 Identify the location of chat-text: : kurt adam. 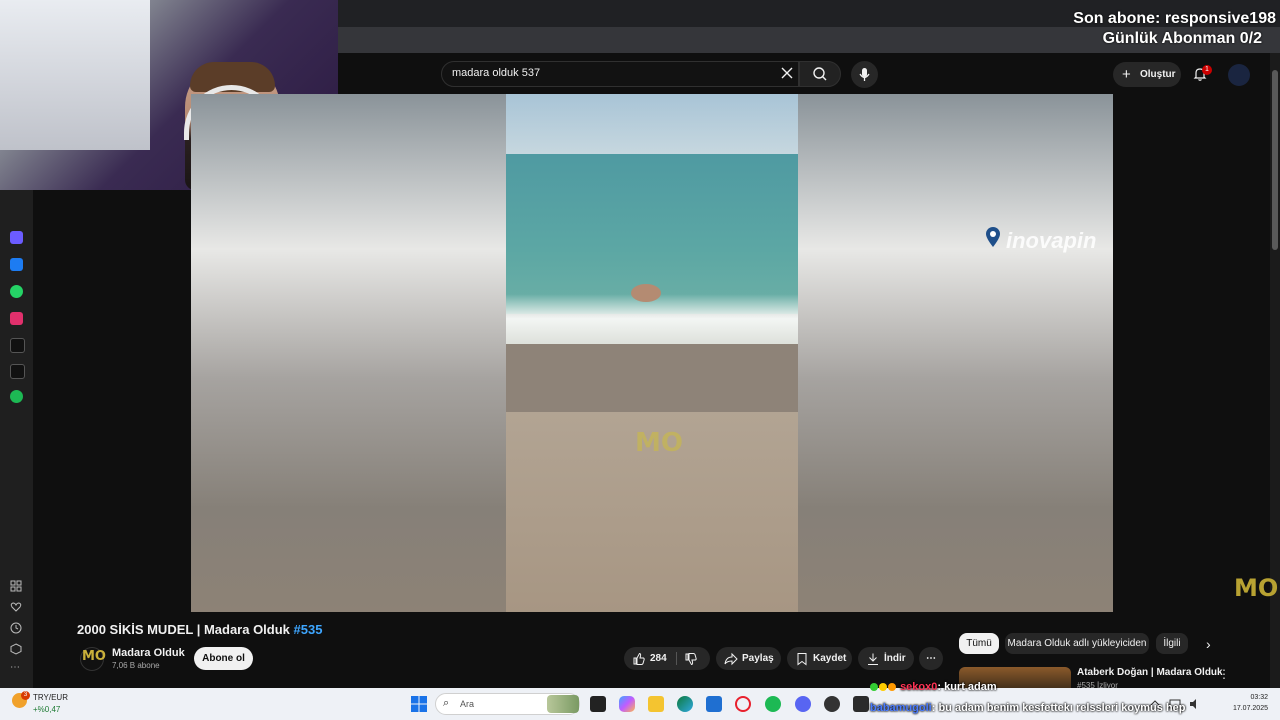
(967, 687).